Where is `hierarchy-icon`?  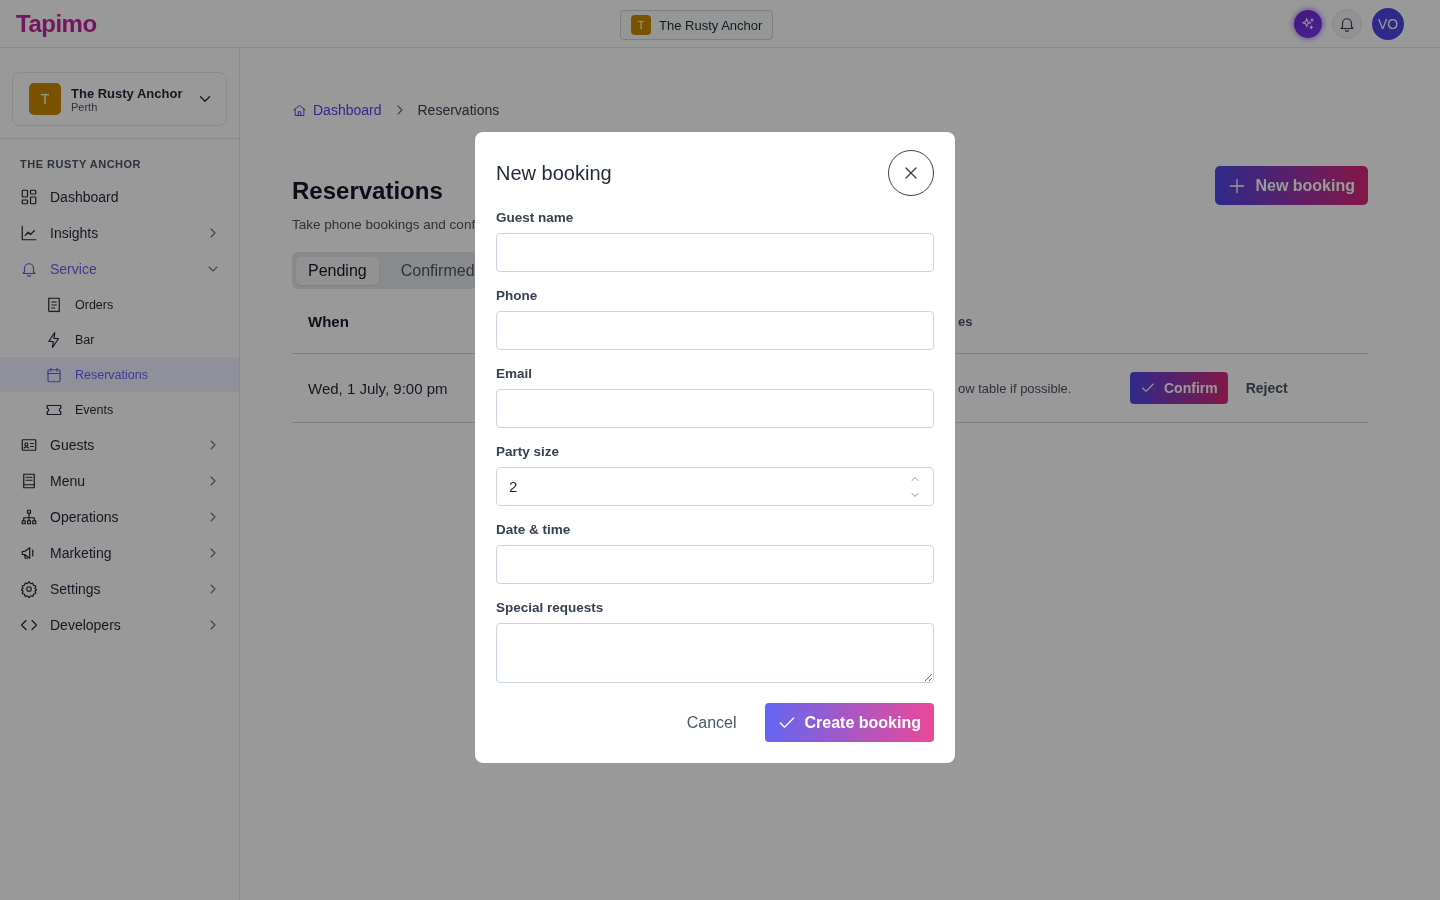
hierarchy-icon is located at coordinates (29, 517).